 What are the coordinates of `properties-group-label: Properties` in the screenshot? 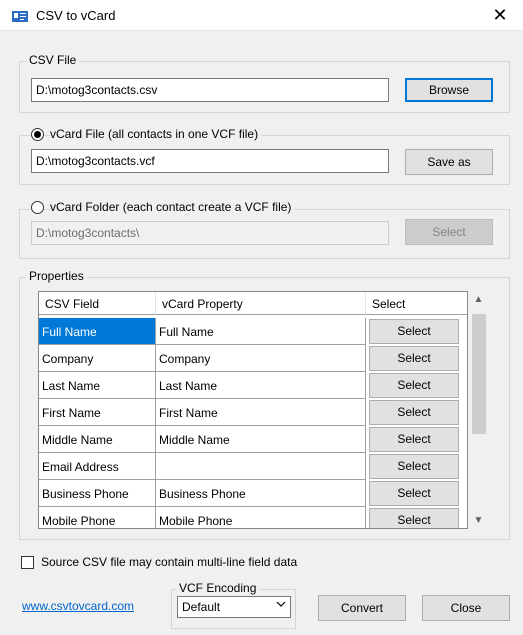 It's located at (56, 276).